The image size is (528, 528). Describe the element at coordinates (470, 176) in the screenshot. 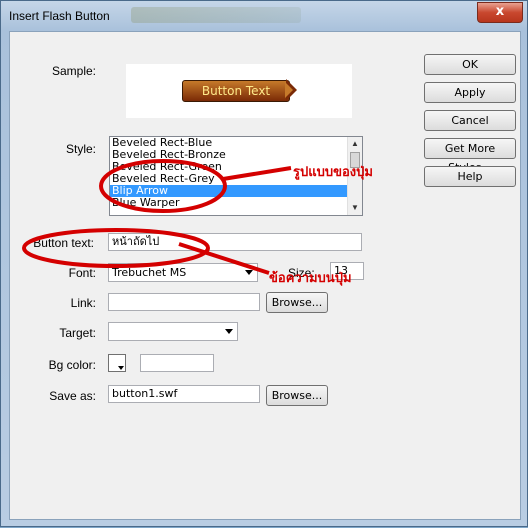

I see `help-button: Help` at that location.